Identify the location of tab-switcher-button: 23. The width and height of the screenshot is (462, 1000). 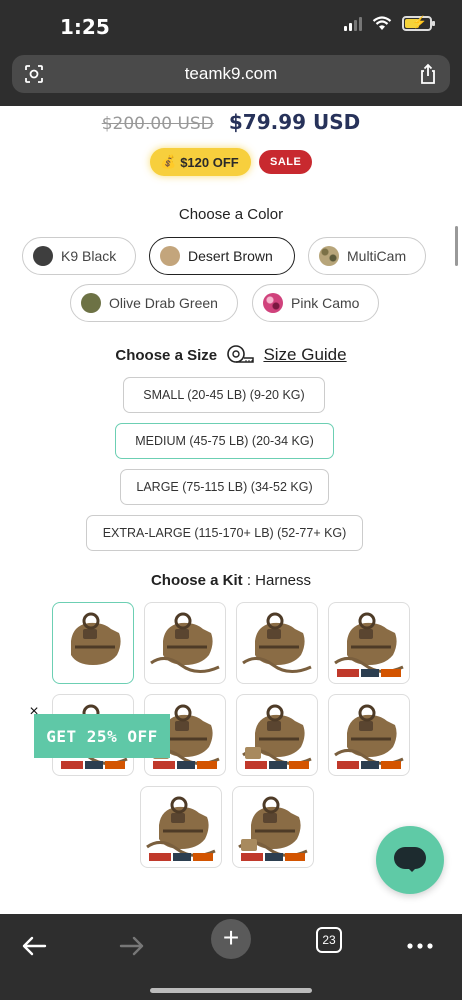
(329, 940).